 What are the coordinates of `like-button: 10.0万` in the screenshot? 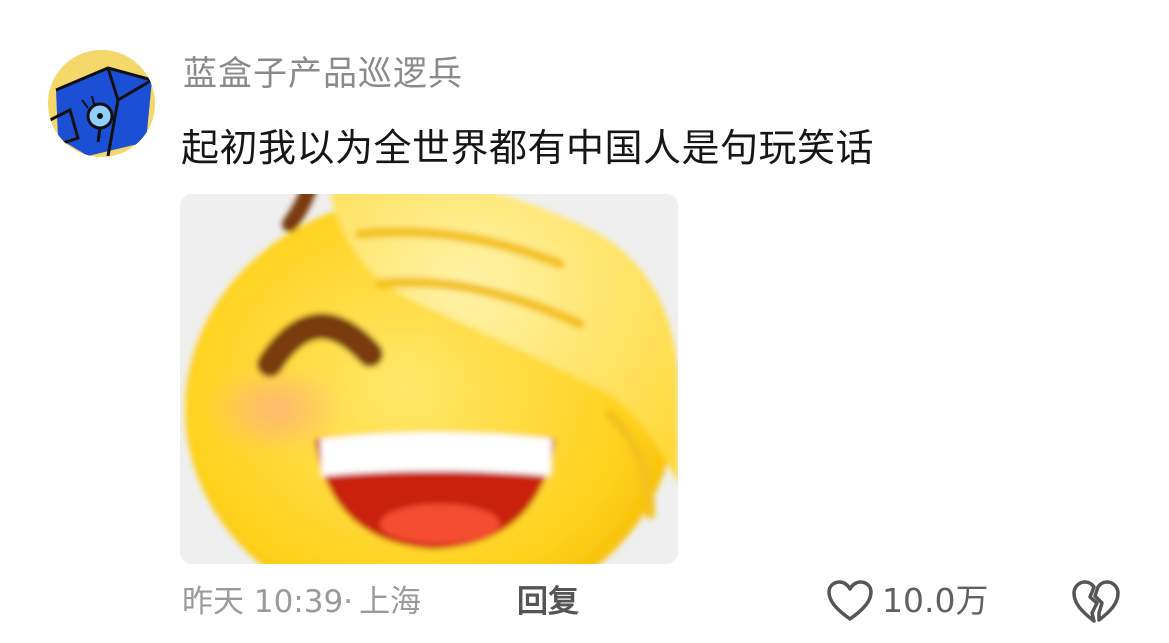 It's located at (907, 601).